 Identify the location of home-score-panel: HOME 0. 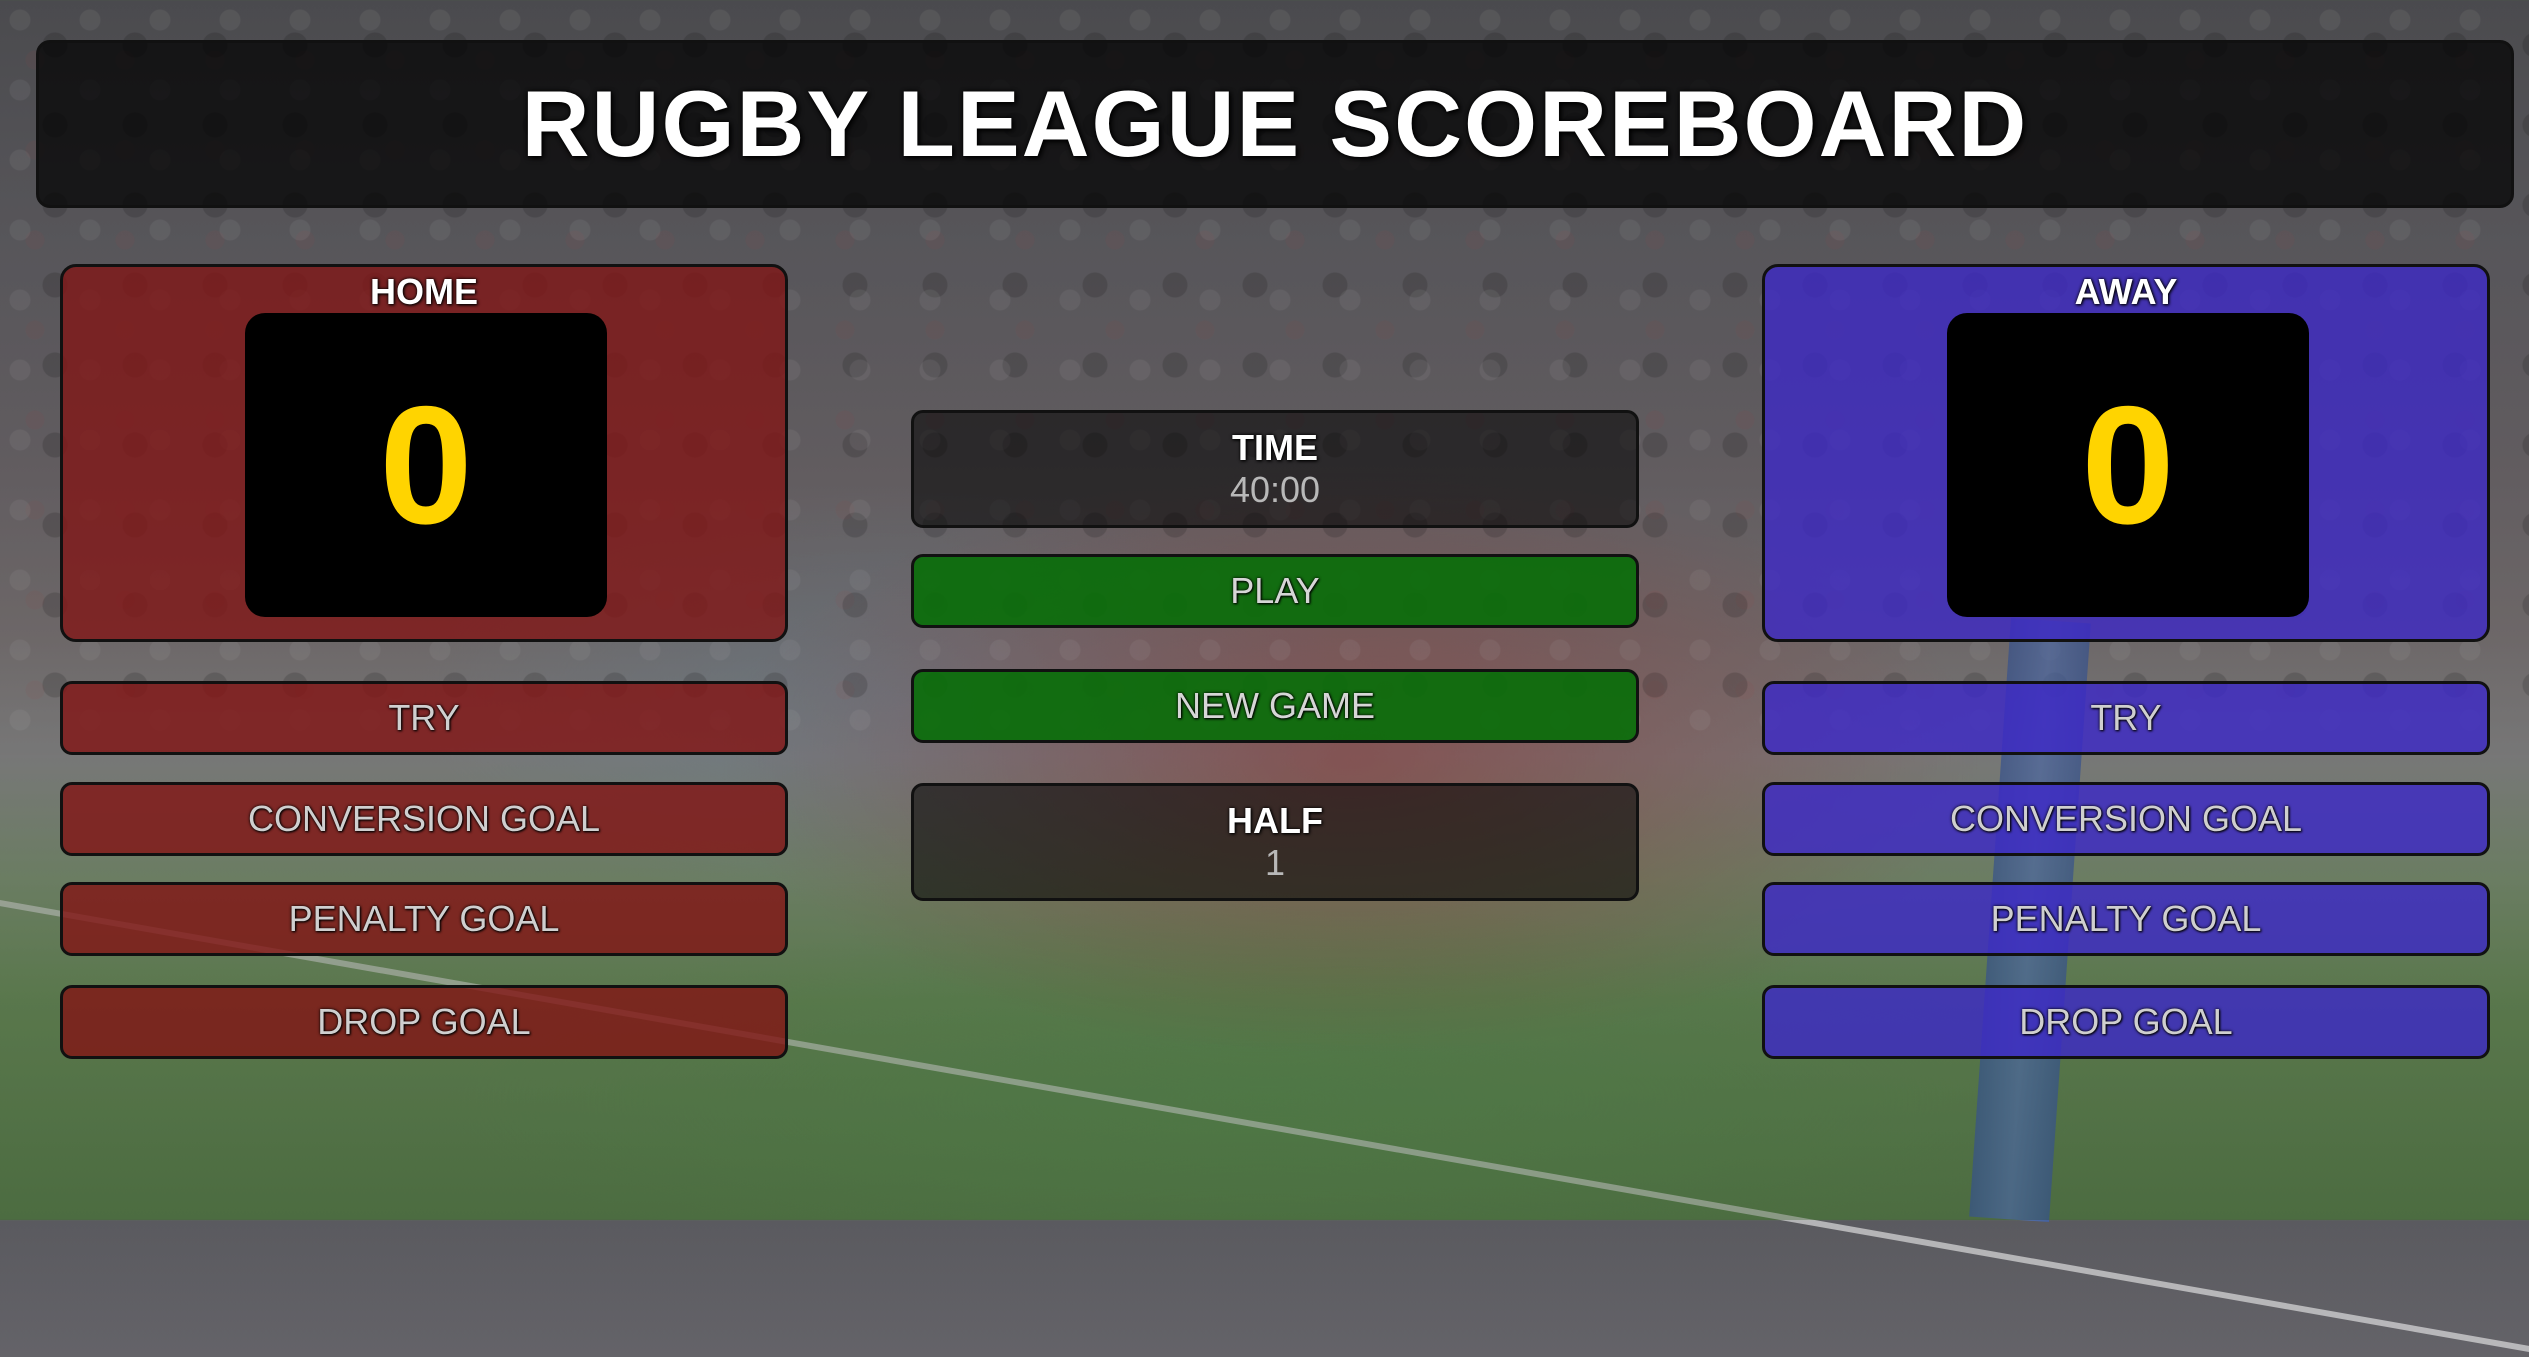
(424, 453).